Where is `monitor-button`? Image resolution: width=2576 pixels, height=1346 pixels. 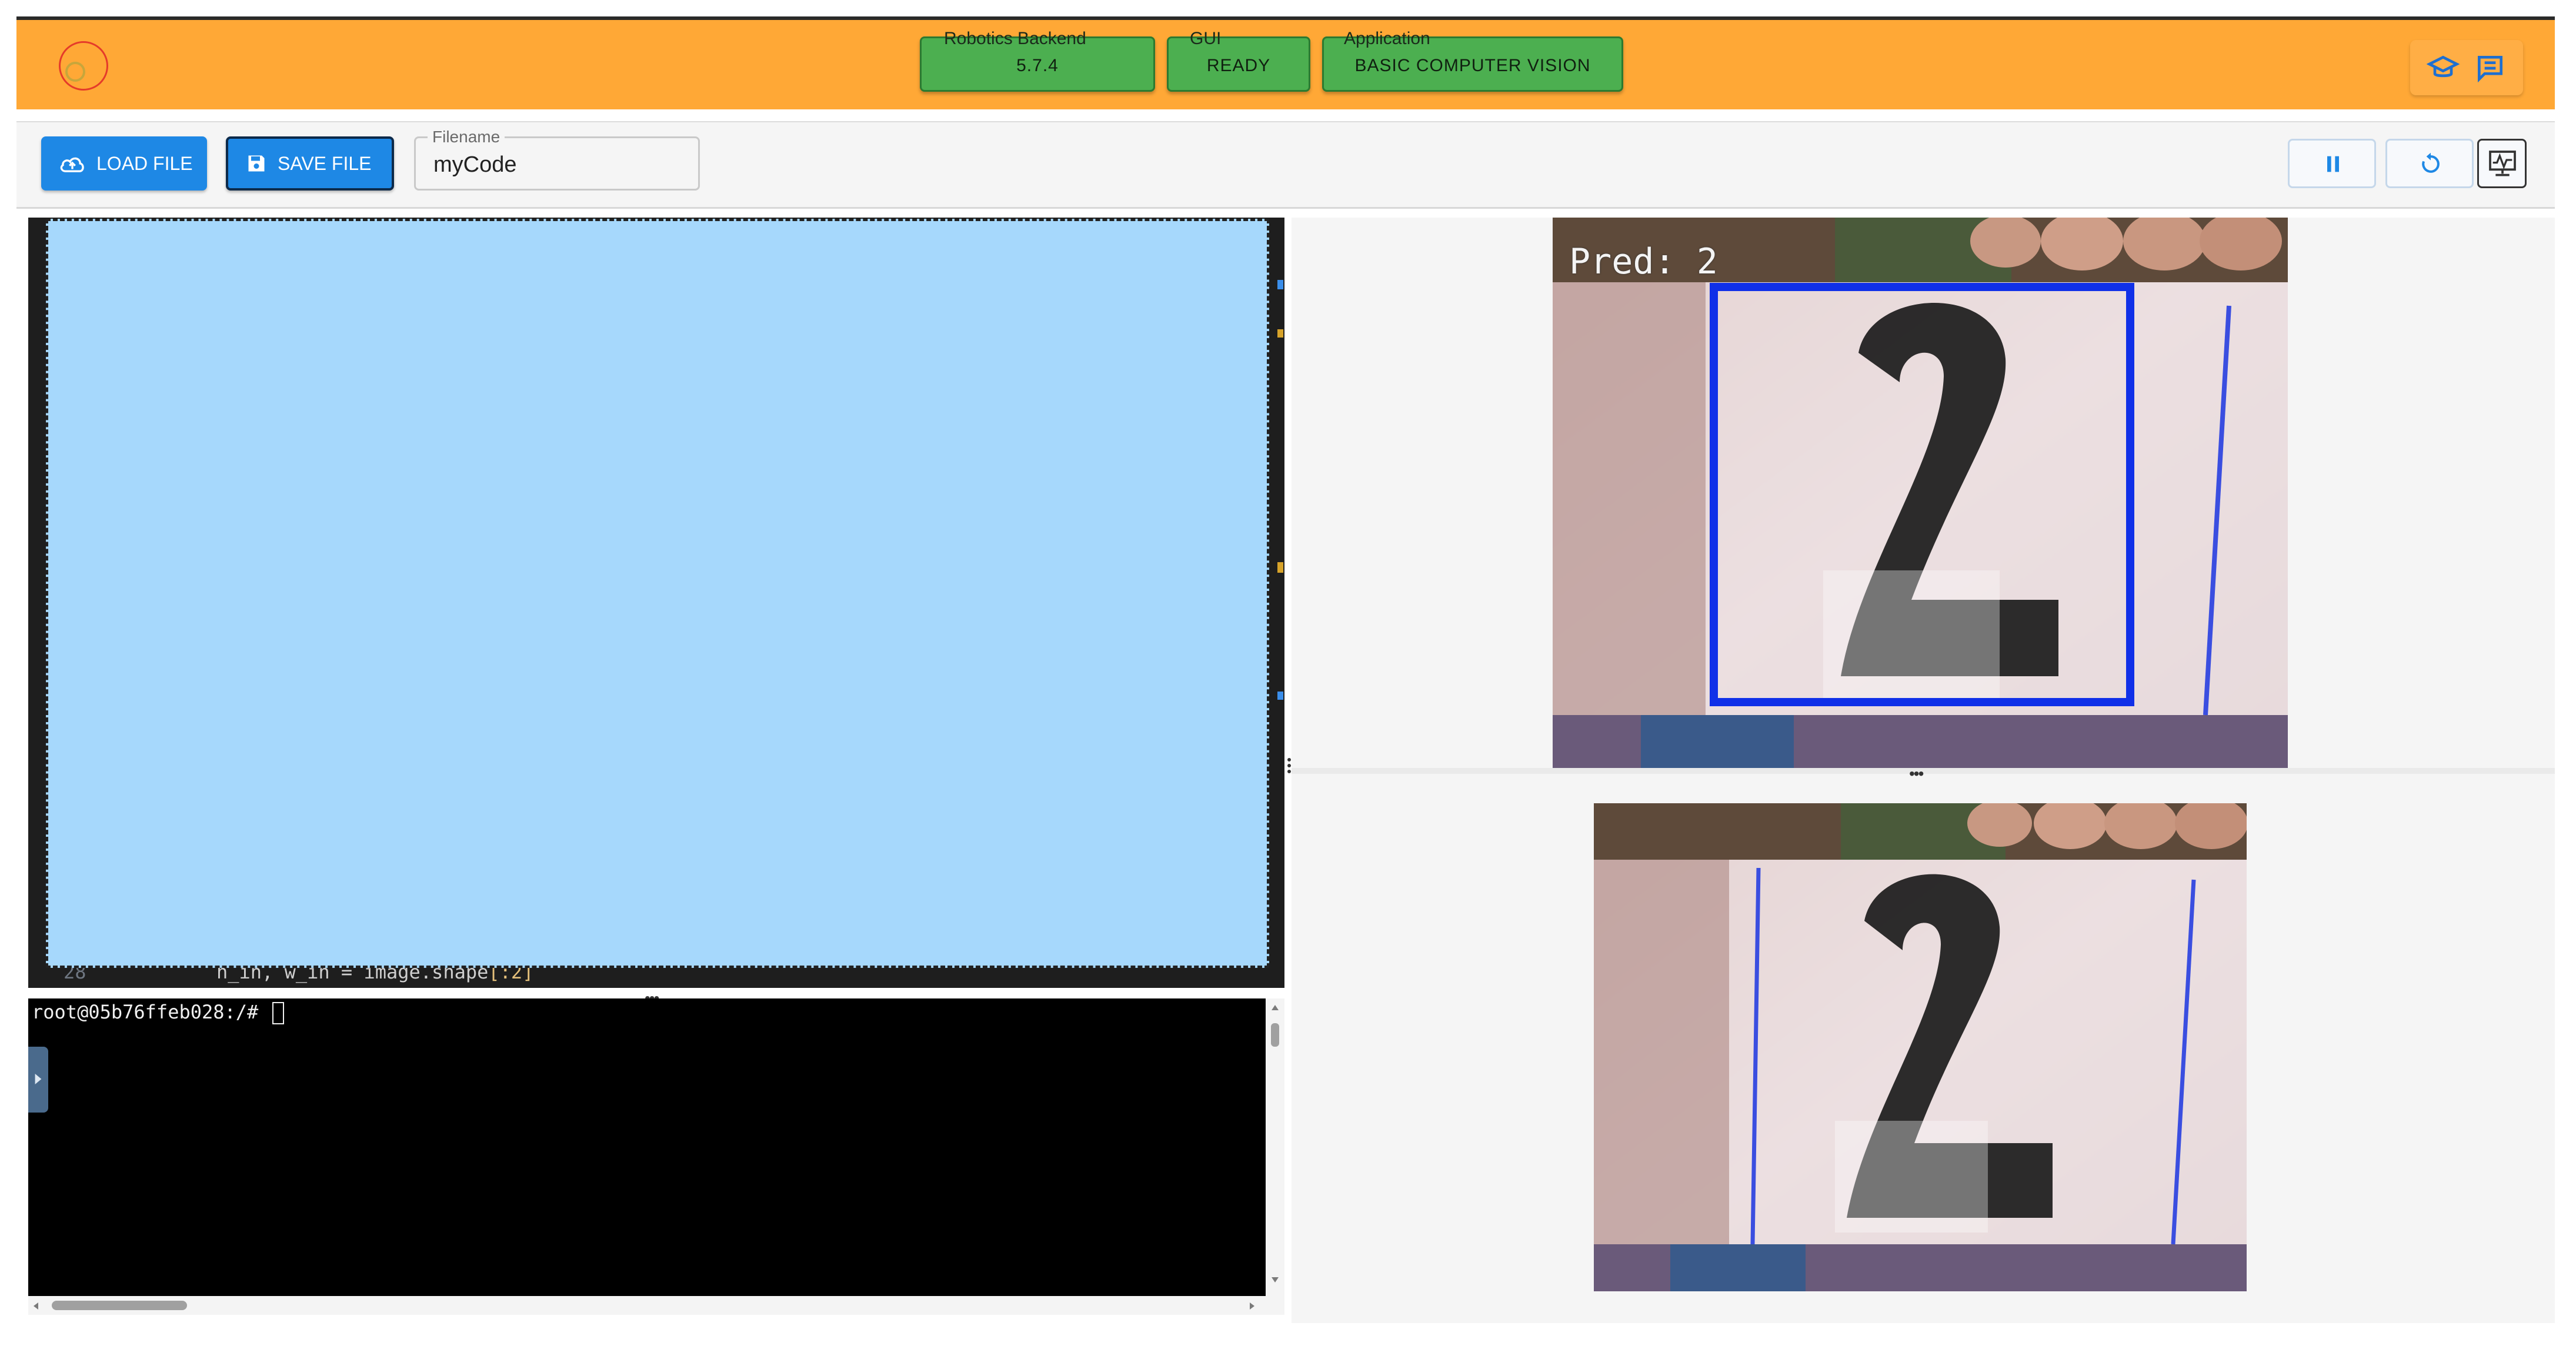
monitor-button is located at coordinates (2502, 163).